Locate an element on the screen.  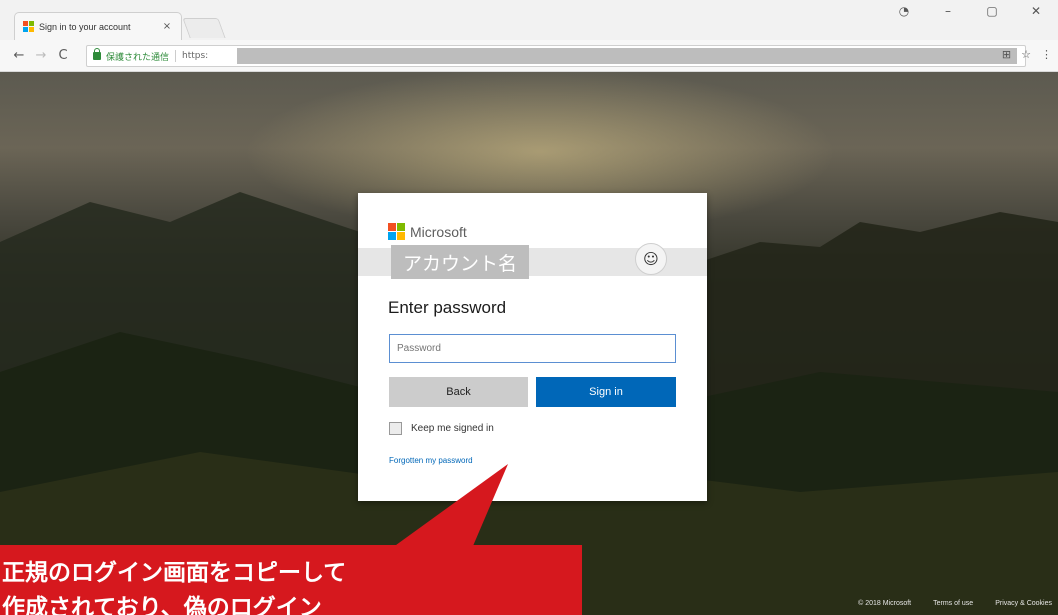
toolbar-actions: ⊞ ☆ ⋮ is located at coordinates (1027, 54).